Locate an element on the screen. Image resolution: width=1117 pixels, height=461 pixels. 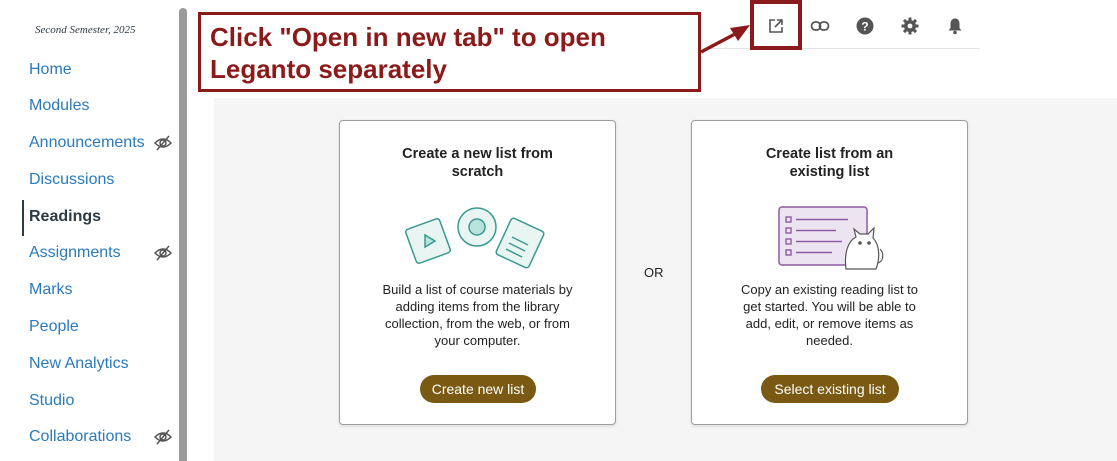
nav-label: Collaborations is located at coordinates (80, 436).